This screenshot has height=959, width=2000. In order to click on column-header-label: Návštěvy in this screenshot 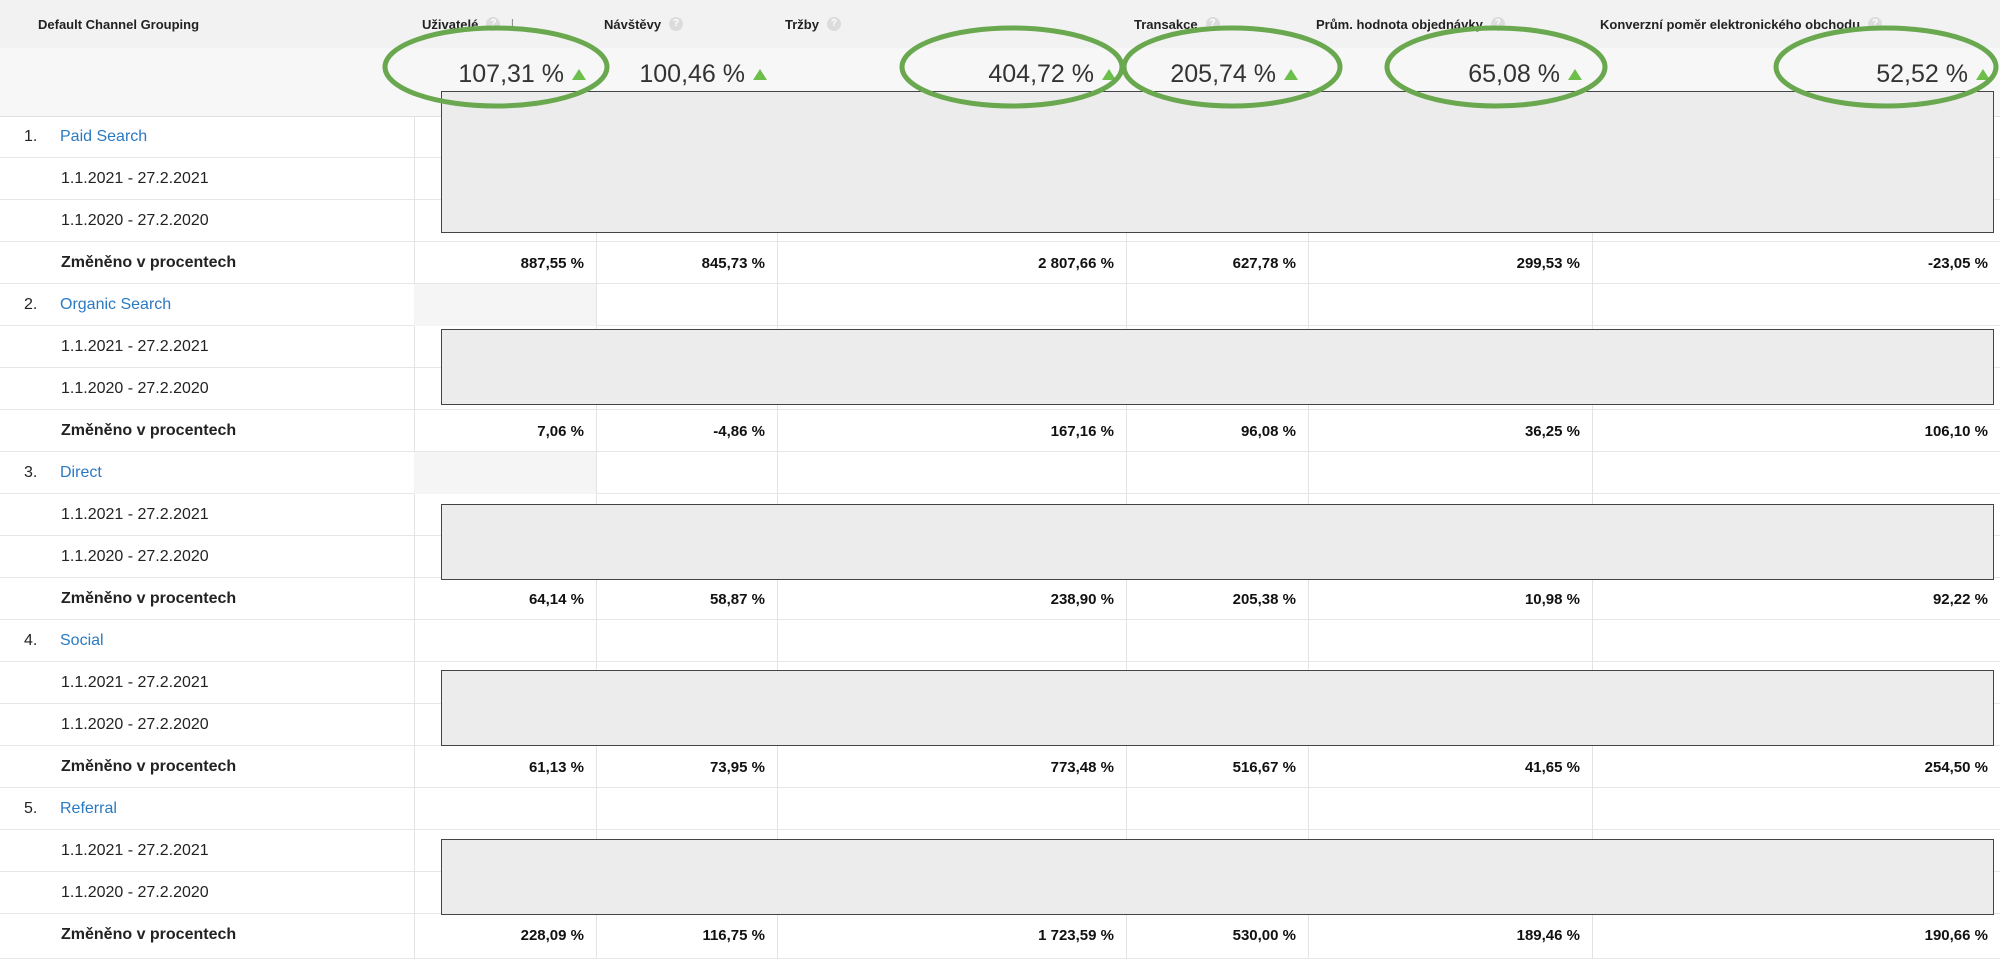, I will do `click(633, 24)`.